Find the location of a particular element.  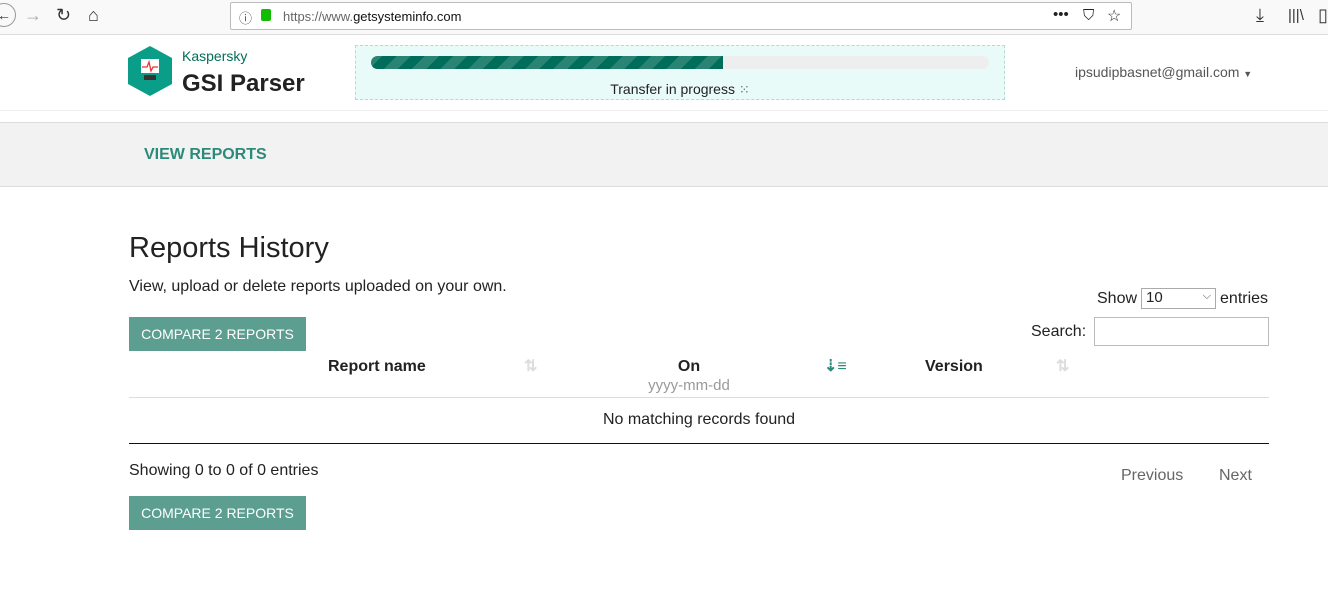

progress-fill is located at coordinates (547, 62).